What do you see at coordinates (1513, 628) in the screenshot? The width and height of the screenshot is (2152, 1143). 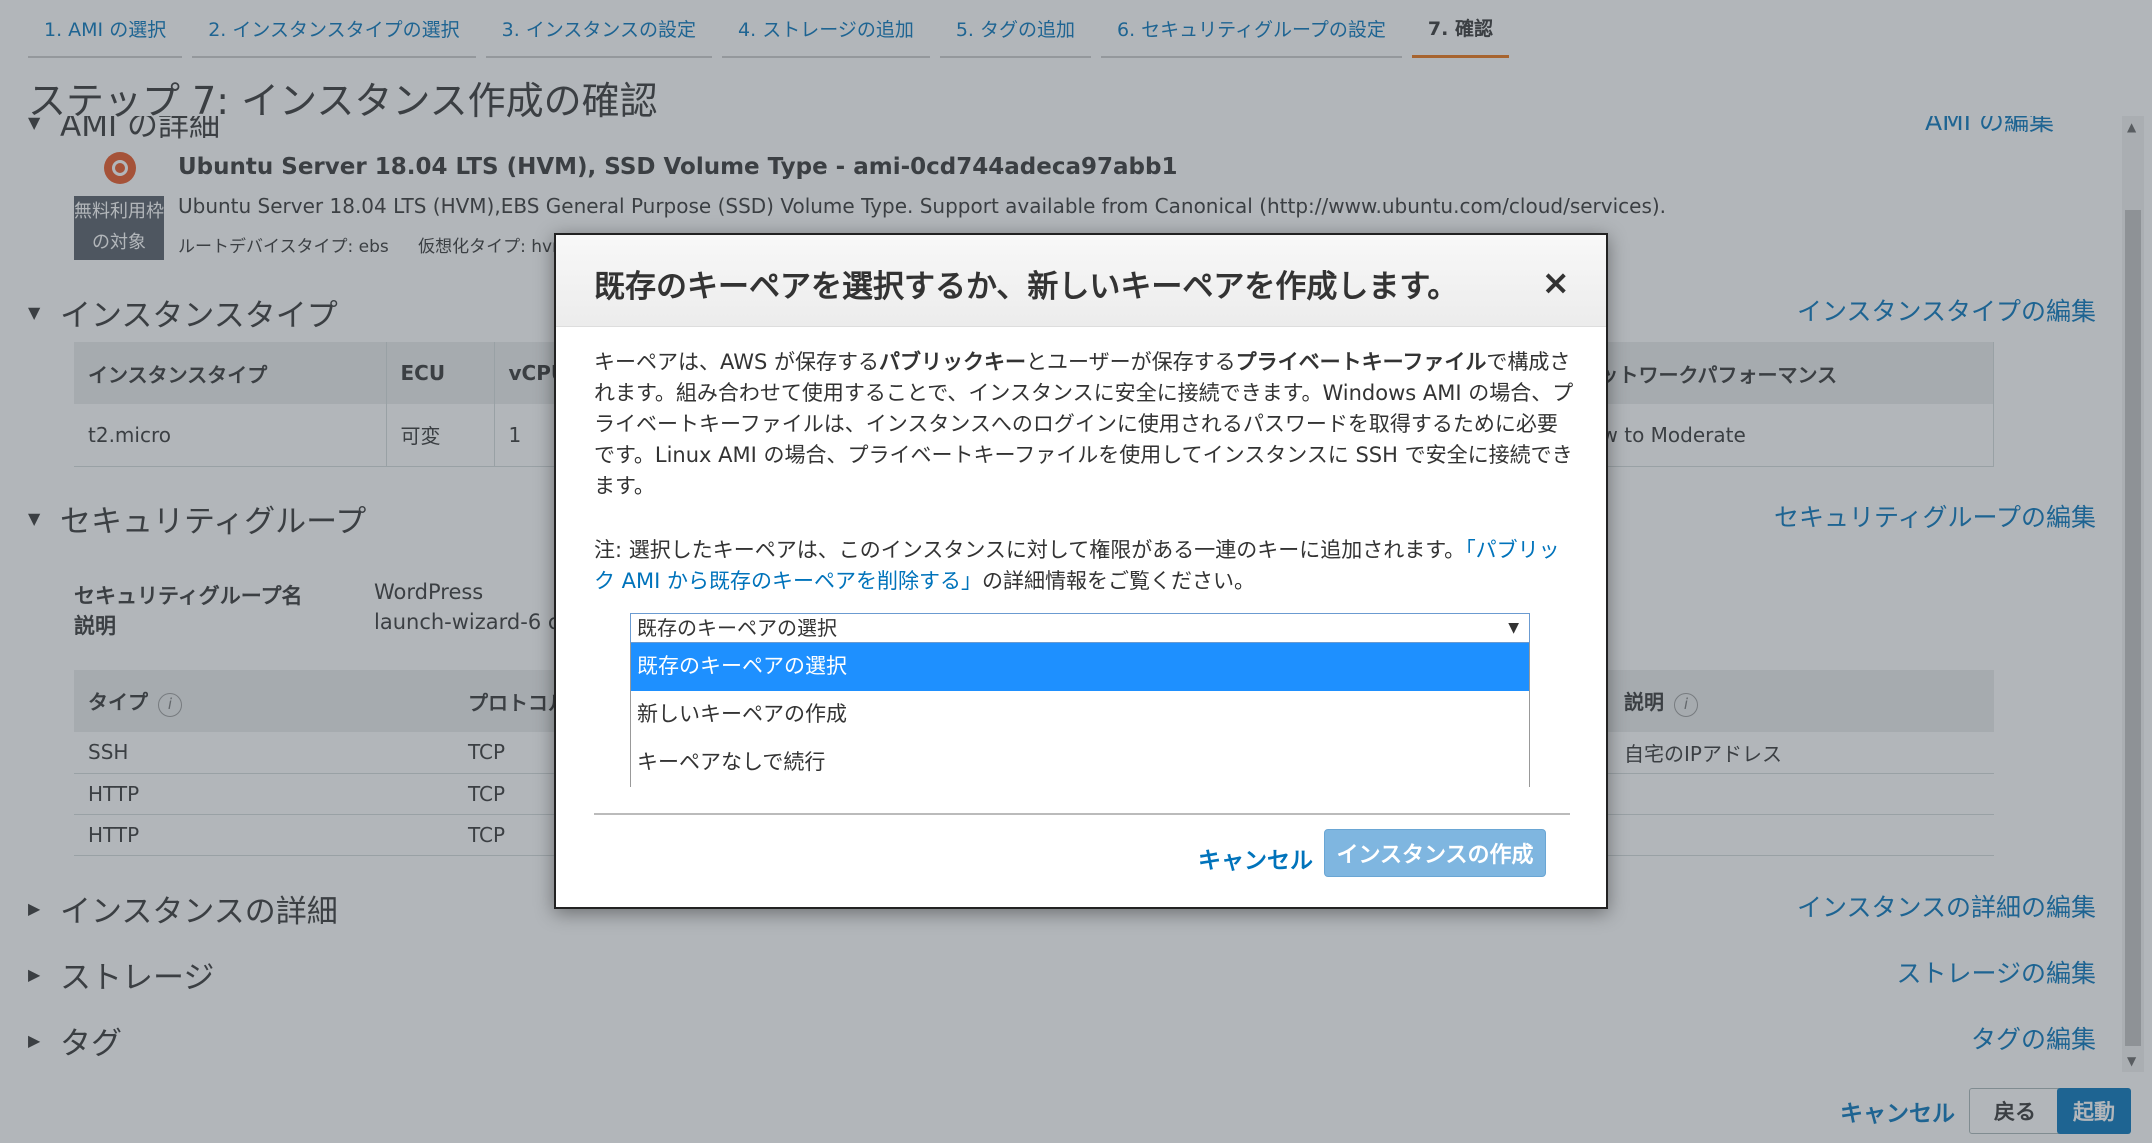 I see `chevron-down-icon: ▼` at bounding box center [1513, 628].